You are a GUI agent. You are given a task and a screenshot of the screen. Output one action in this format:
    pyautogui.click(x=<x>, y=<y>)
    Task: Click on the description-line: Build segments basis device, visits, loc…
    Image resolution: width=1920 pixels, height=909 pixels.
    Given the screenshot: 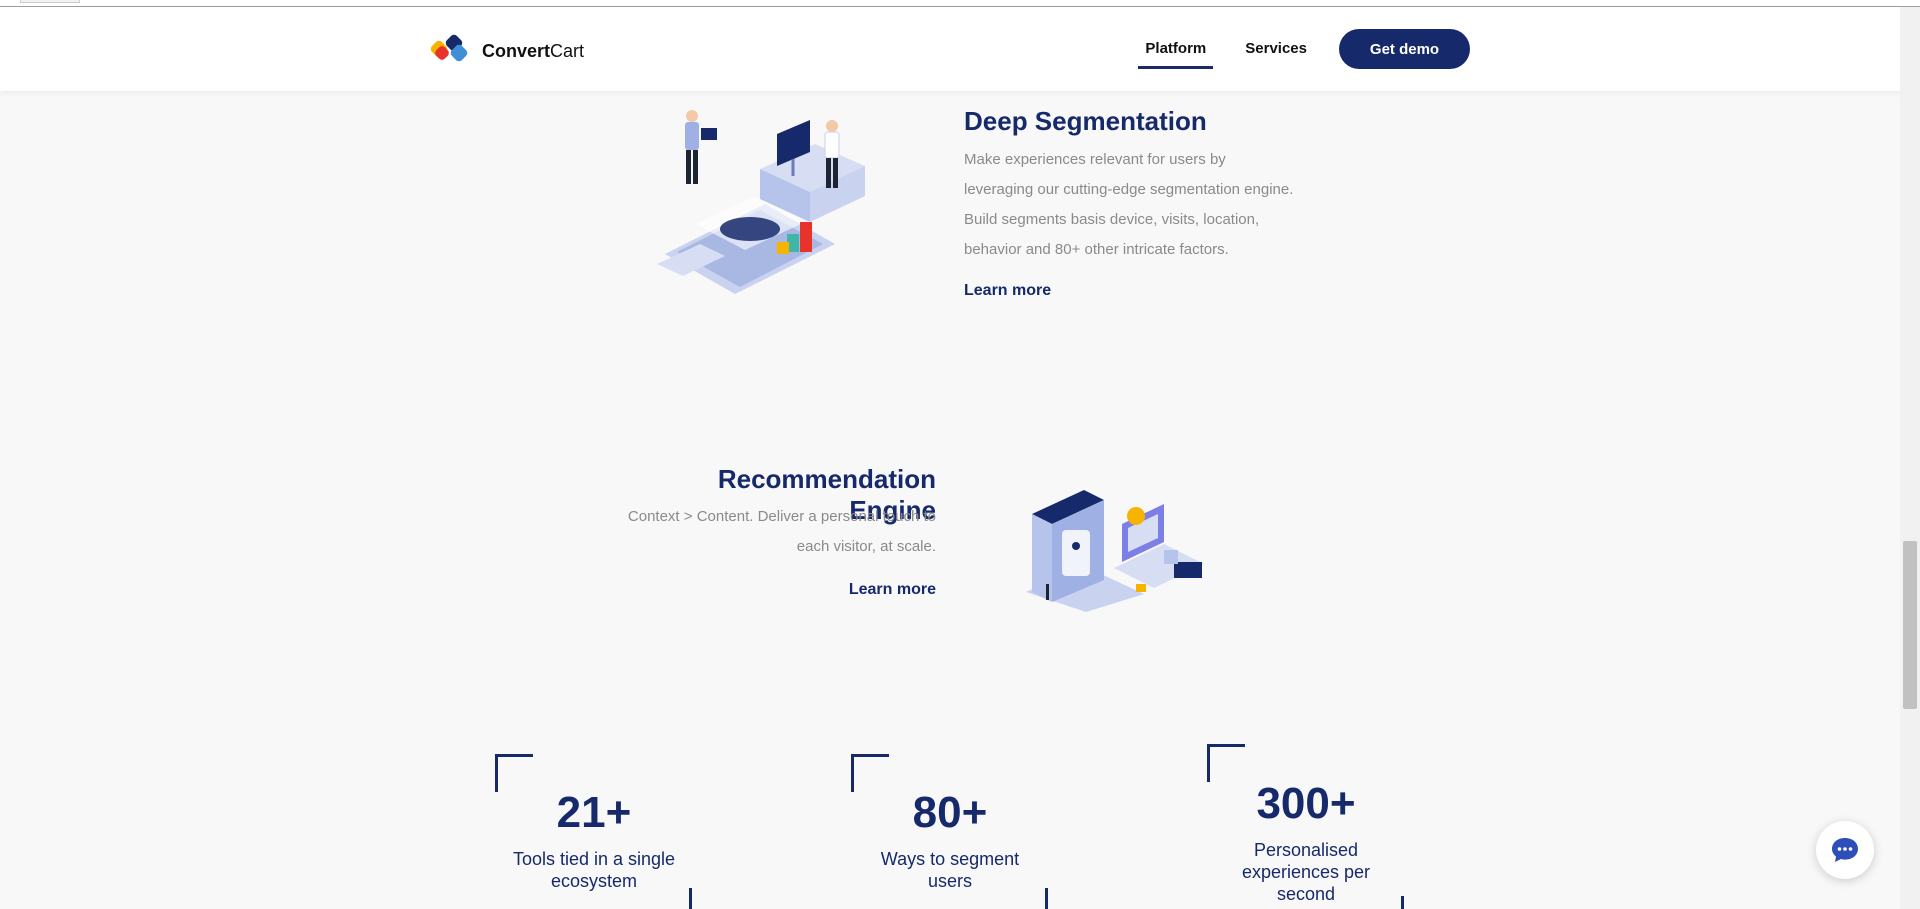 What is the action you would take?
    pyautogui.click(x=1112, y=219)
    